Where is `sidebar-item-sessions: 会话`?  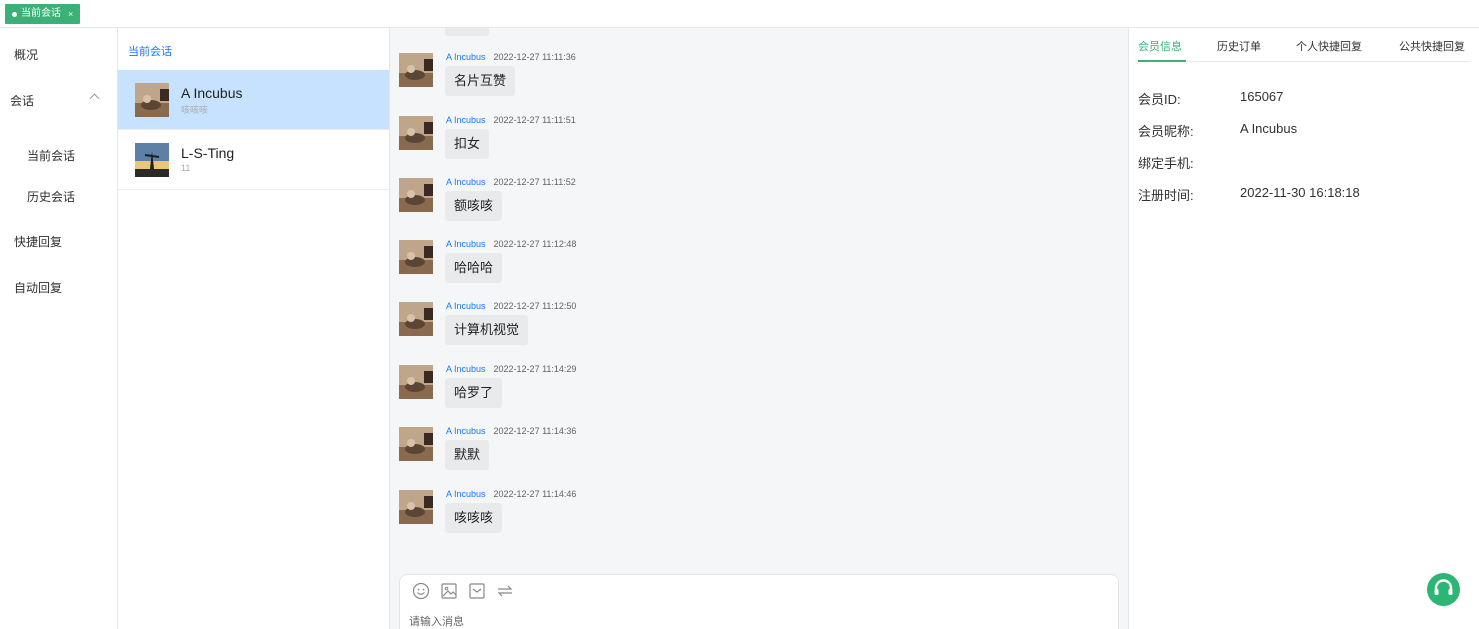
sidebar-item-sessions: 会话 is located at coordinates (22, 100).